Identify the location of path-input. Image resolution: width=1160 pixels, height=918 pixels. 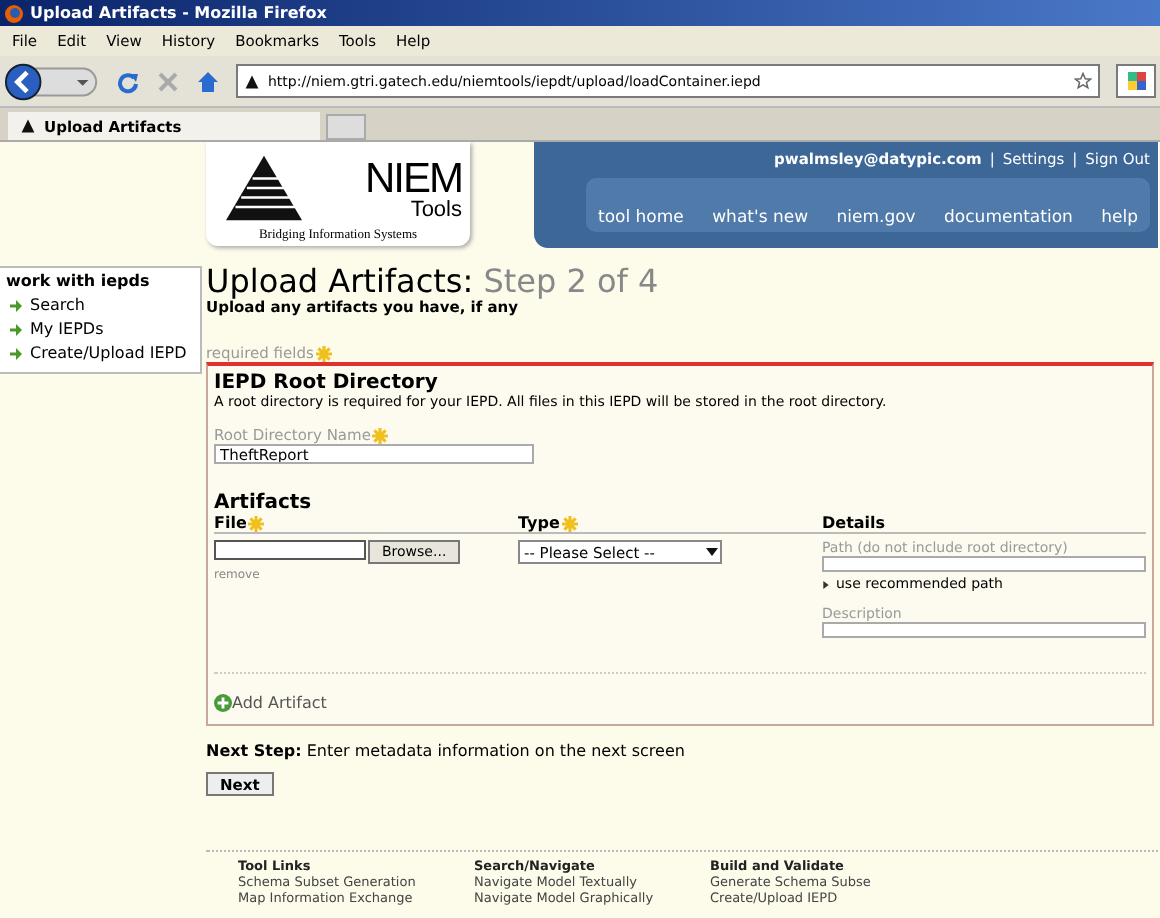
(984, 564).